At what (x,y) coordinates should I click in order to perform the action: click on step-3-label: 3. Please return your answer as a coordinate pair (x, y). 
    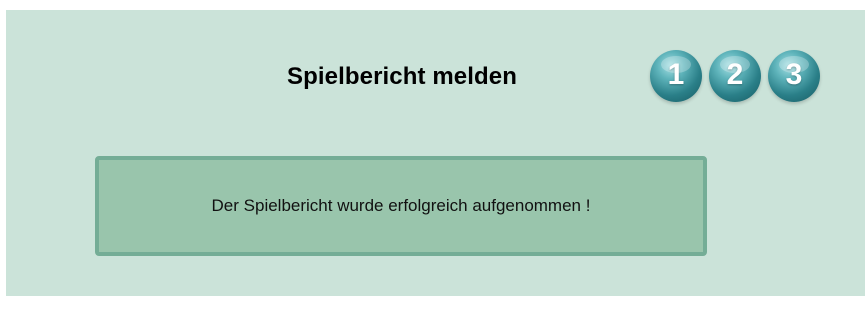
    Looking at the image, I should click on (794, 74).